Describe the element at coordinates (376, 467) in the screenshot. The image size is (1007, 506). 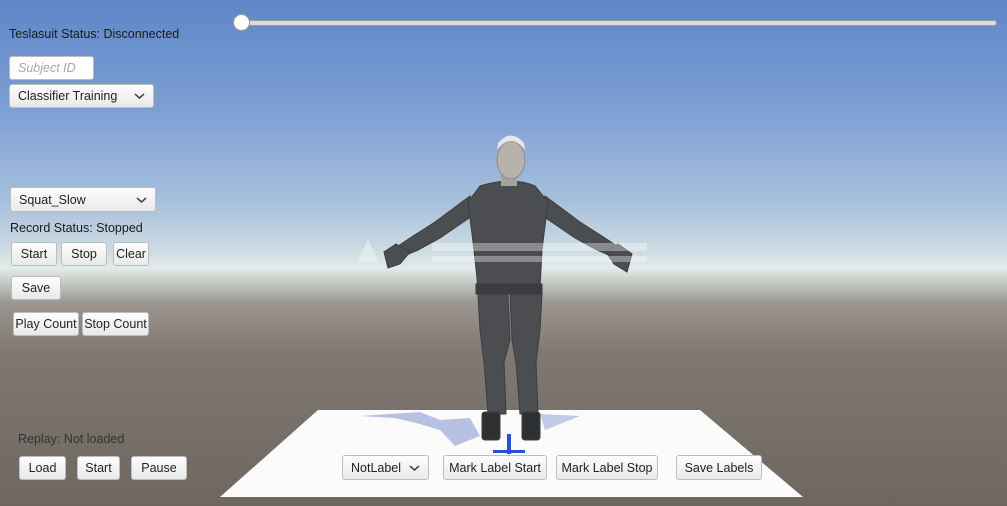
I see `label-dropdown-value: NotLabel` at that location.